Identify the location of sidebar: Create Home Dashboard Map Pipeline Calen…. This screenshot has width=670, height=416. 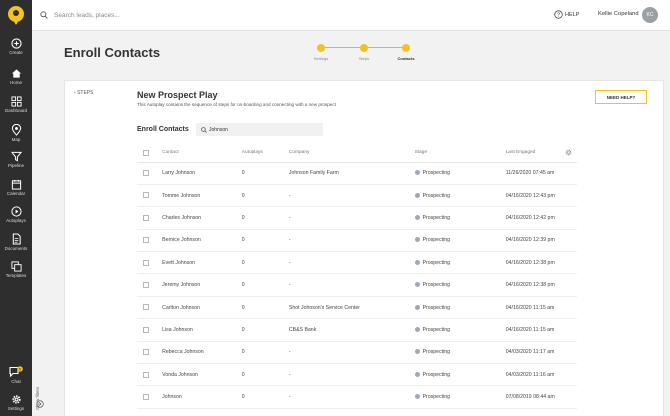
(16, 208).